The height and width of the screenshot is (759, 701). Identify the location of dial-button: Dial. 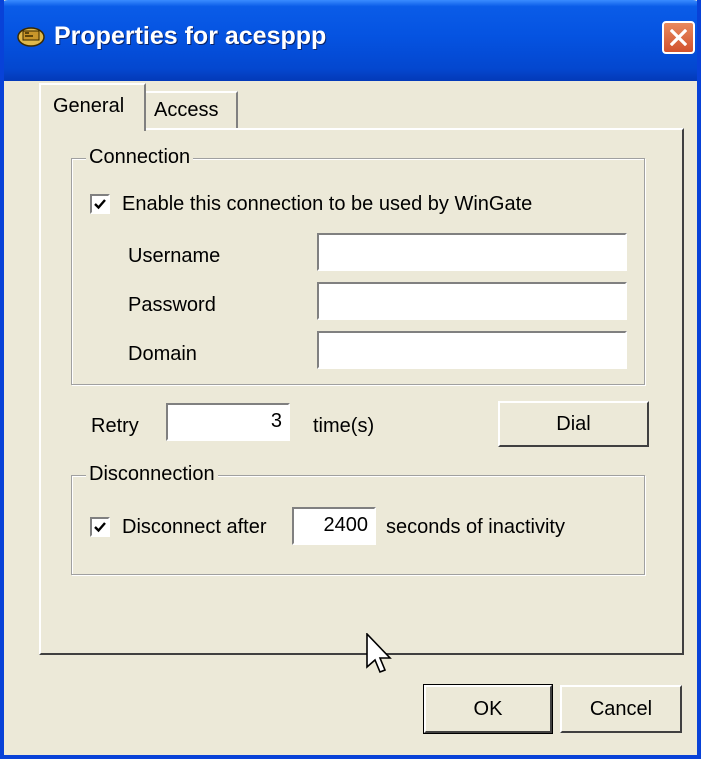
(573, 424).